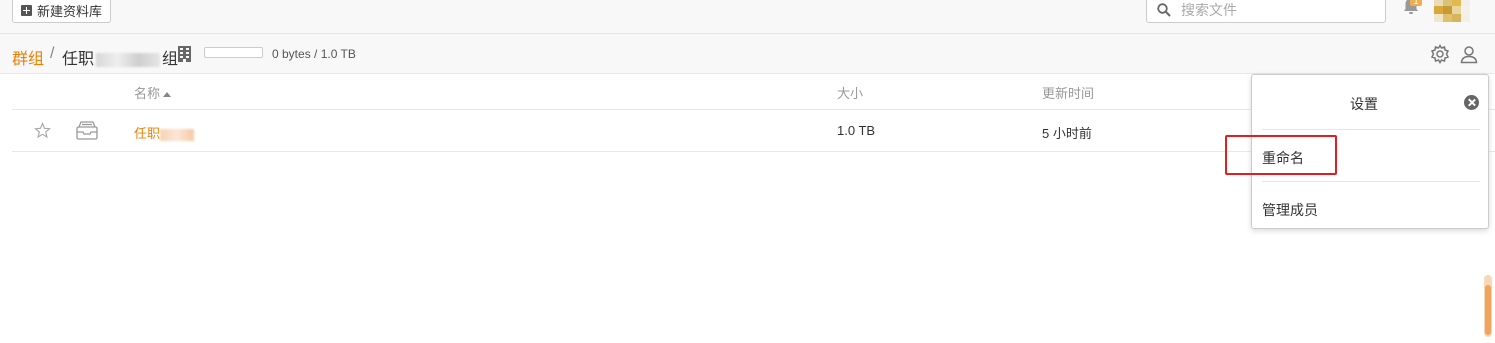 The width and height of the screenshot is (1495, 343). What do you see at coordinates (1488, 310) in the screenshot?
I see `scrollbar-thumb` at bounding box center [1488, 310].